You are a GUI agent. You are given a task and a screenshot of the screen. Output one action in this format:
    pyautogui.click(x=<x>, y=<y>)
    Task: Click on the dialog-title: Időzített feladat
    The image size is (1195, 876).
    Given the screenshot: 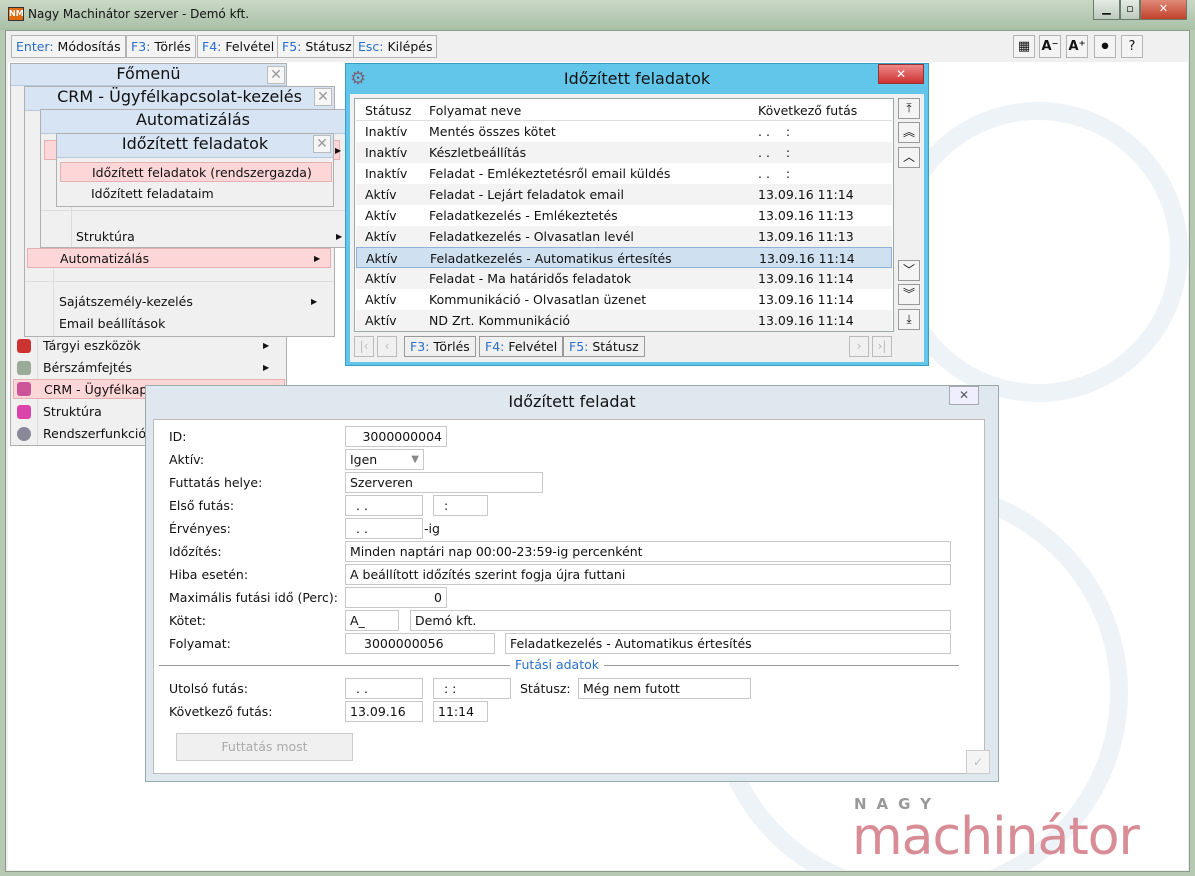 What is the action you would take?
    pyautogui.click(x=572, y=401)
    